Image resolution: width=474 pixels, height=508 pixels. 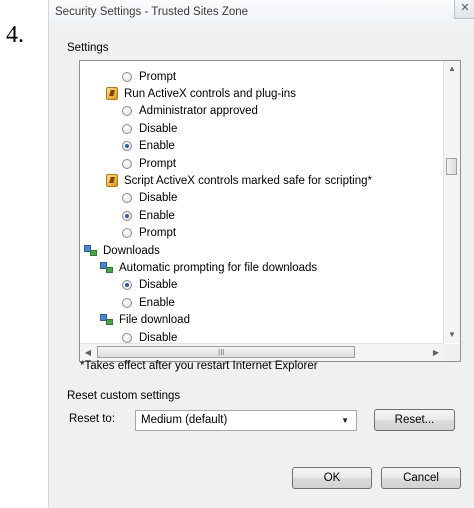 I want to click on vertical-scroll-thumb, so click(x=451, y=166).